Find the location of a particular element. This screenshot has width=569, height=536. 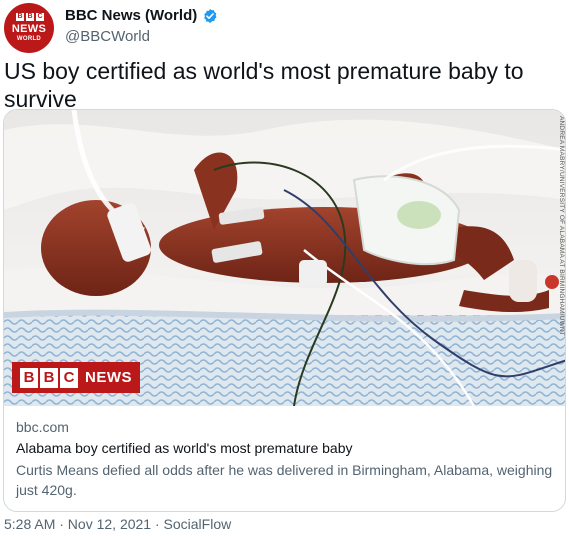

avatar-world-text: WORLD is located at coordinates (29, 39).